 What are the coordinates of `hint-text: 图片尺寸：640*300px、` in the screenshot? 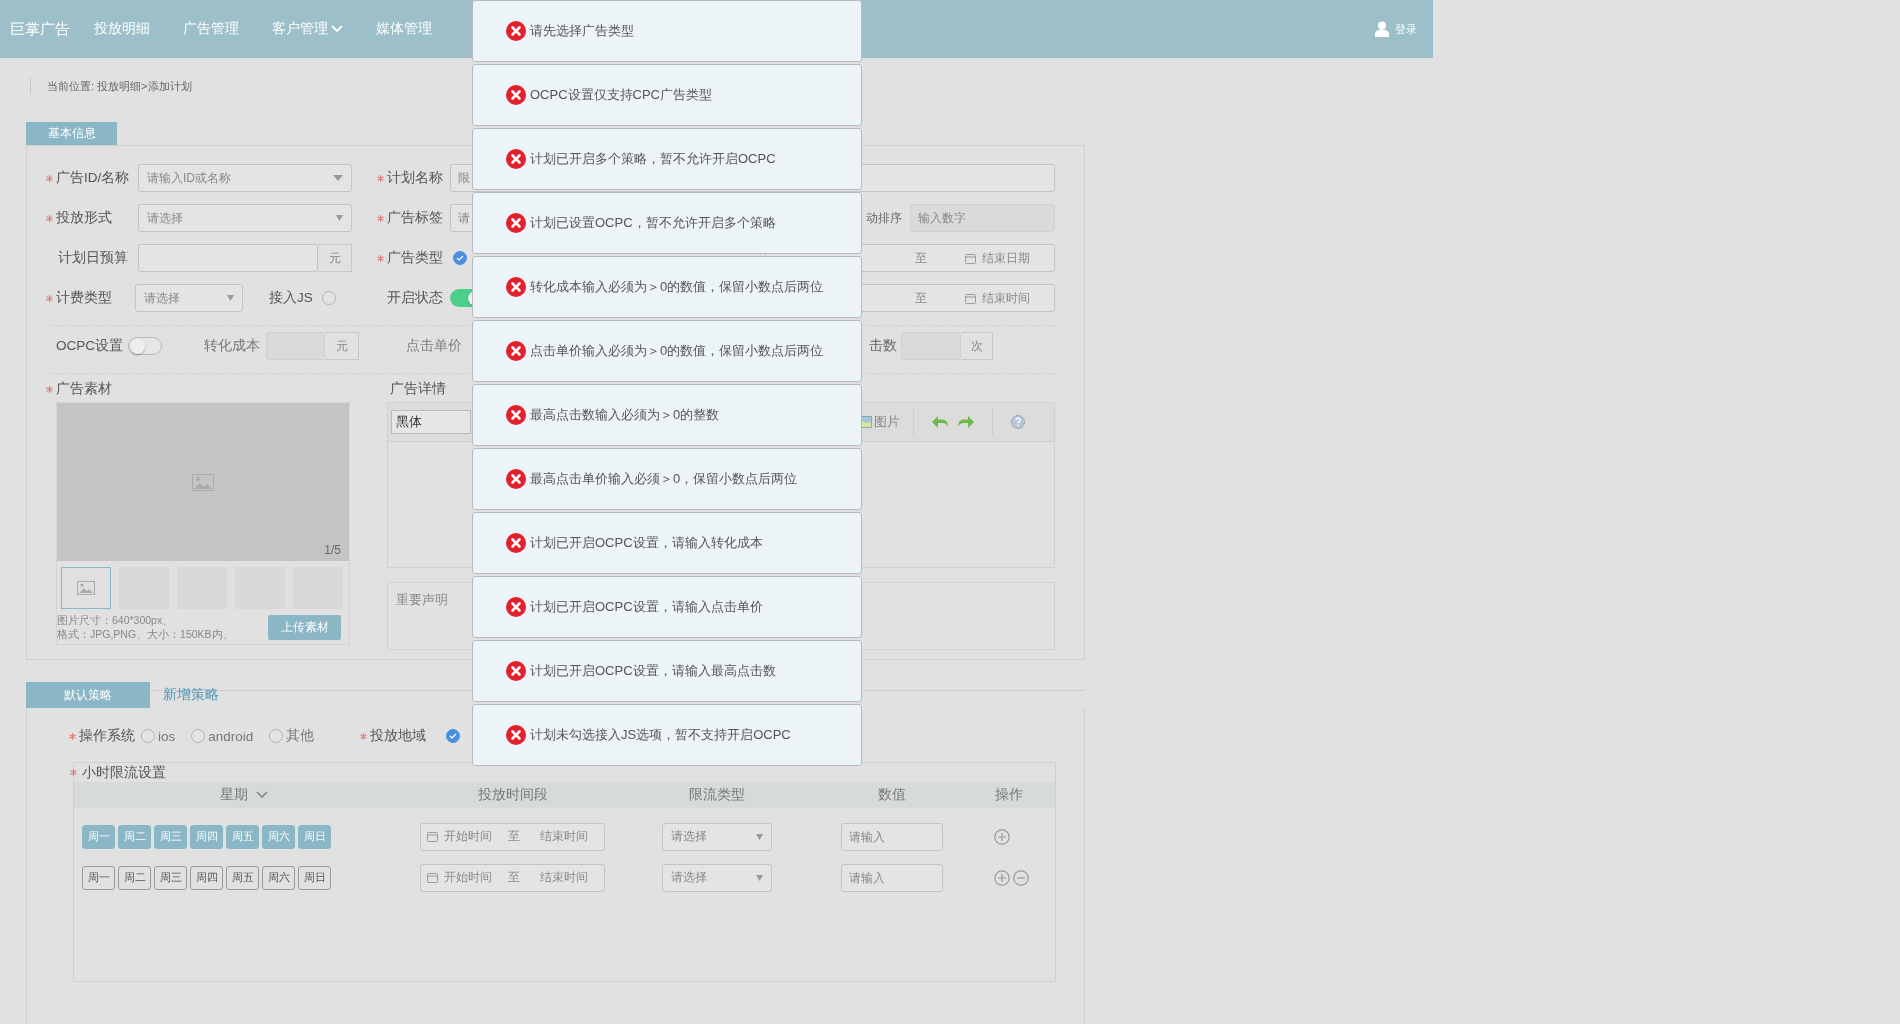 It's located at (116, 620).